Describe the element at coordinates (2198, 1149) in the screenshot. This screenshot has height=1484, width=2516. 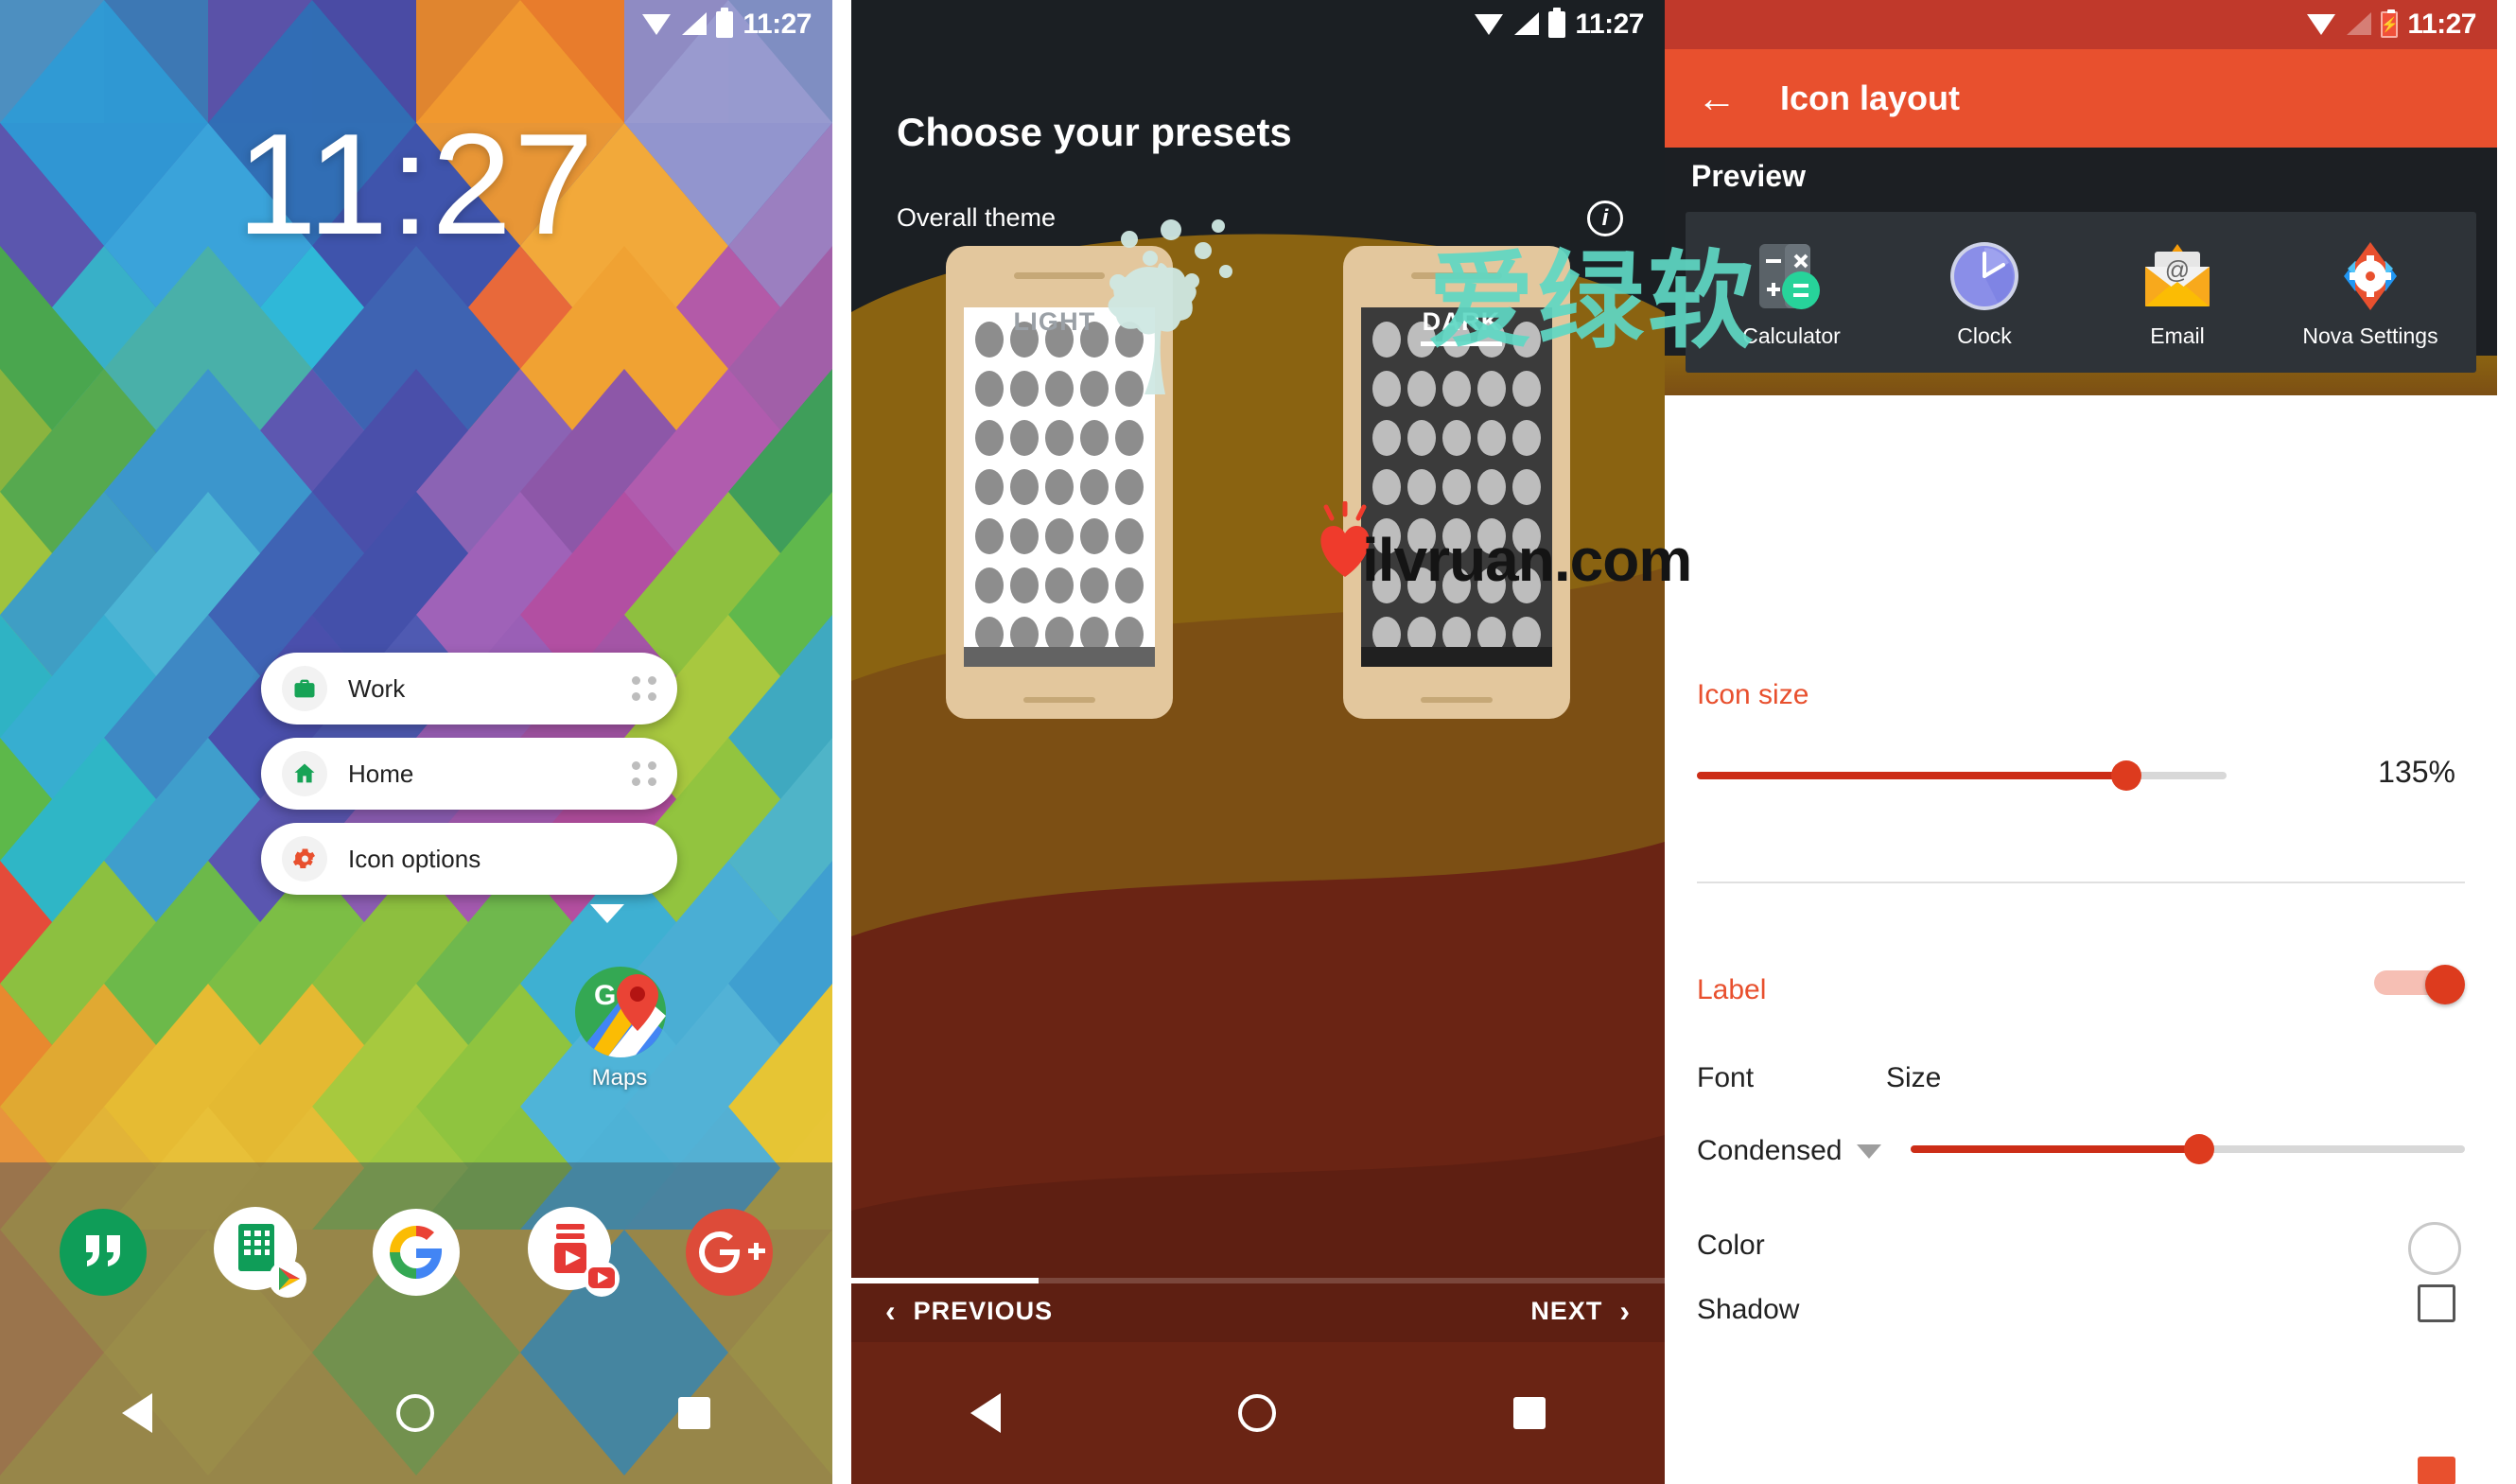
I see `label-size-slider-thumb` at that location.